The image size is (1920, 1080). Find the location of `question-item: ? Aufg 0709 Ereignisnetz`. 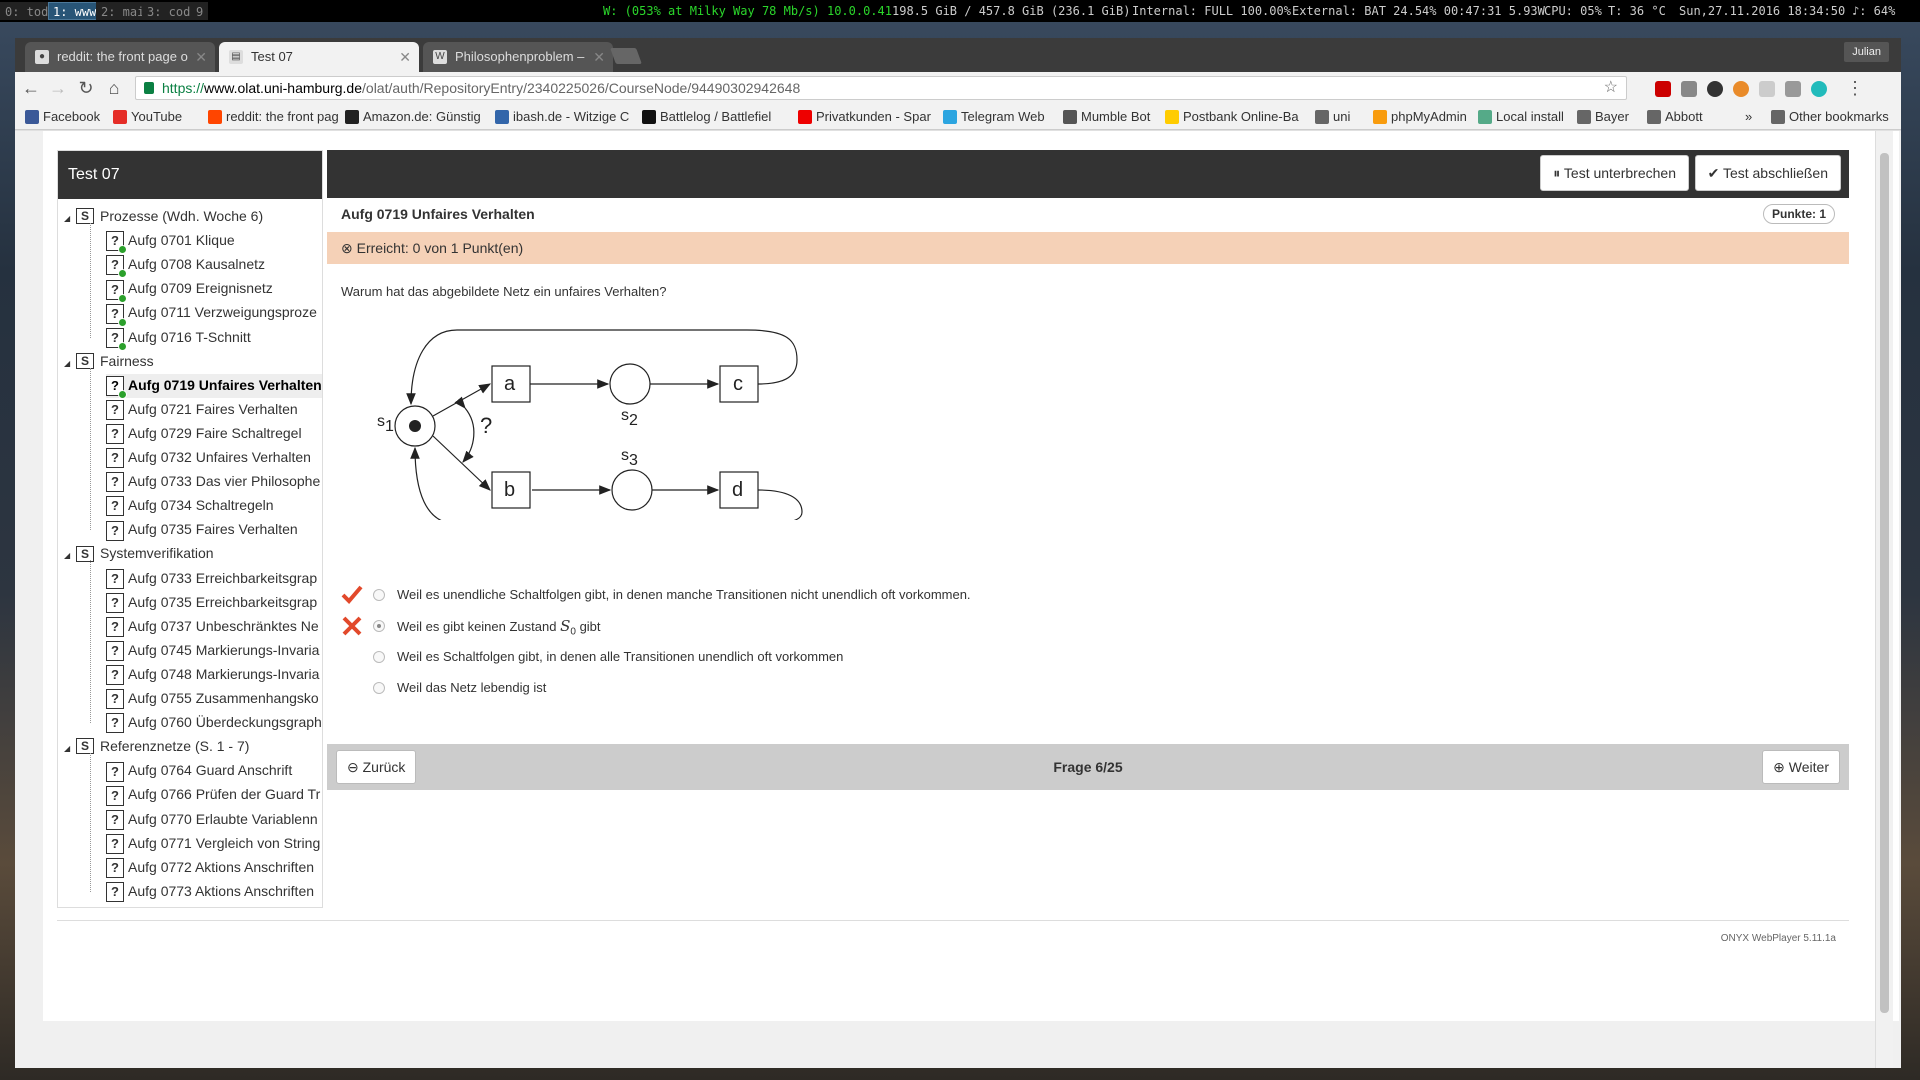

question-item: ? Aufg 0709 Ereignisnetz is located at coordinates (214, 290).